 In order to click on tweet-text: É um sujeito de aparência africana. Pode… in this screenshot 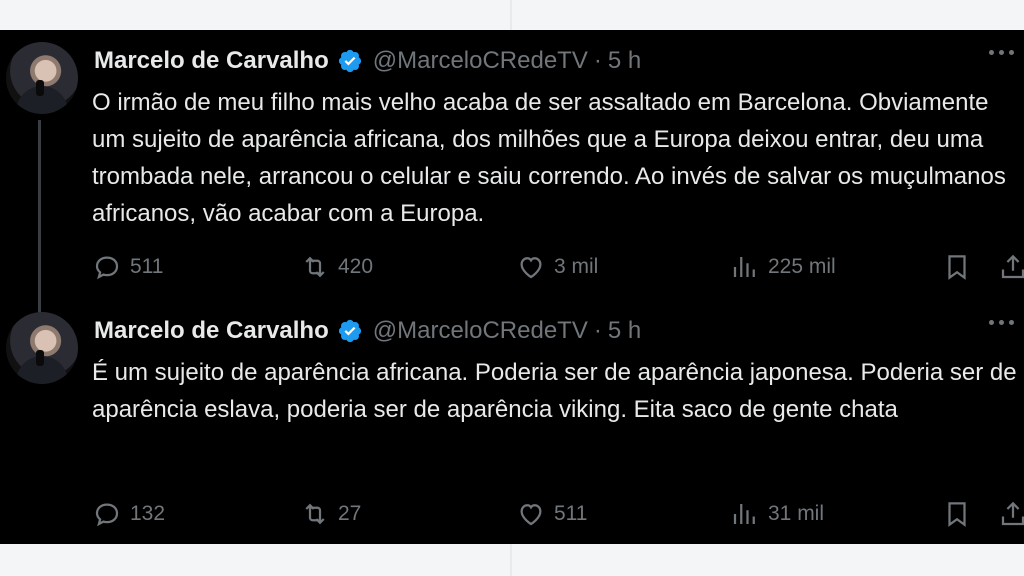, I will do `click(554, 391)`.